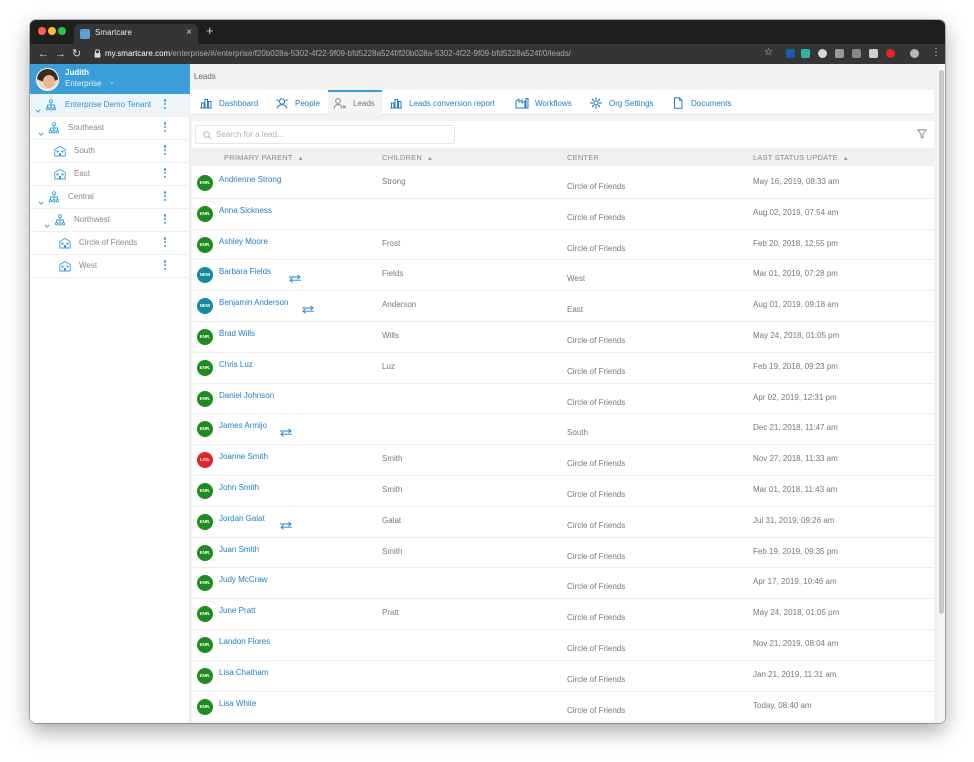 The height and width of the screenshot is (762, 974). What do you see at coordinates (936, 53) in the screenshot?
I see `browser-menu-icon: ⋮` at bounding box center [936, 53].